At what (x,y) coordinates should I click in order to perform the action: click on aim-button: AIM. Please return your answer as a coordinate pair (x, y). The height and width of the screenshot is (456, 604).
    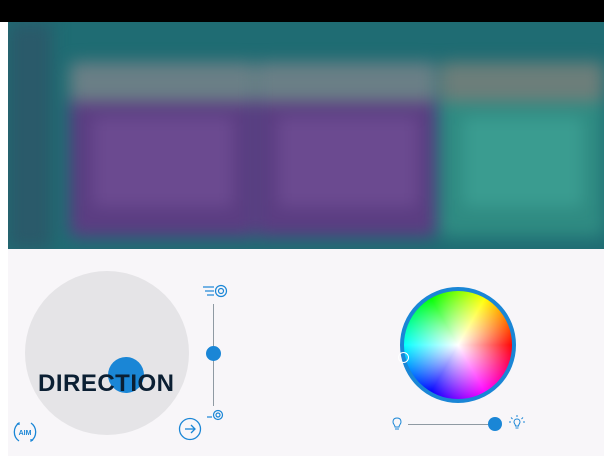
    Looking at the image, I should click on (25, 432).